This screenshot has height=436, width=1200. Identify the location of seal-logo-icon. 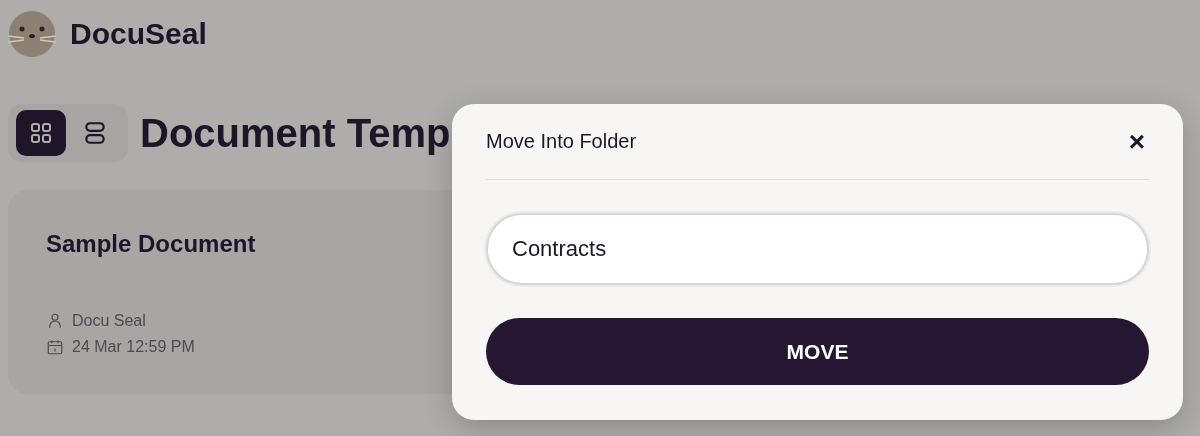
(32, 34).